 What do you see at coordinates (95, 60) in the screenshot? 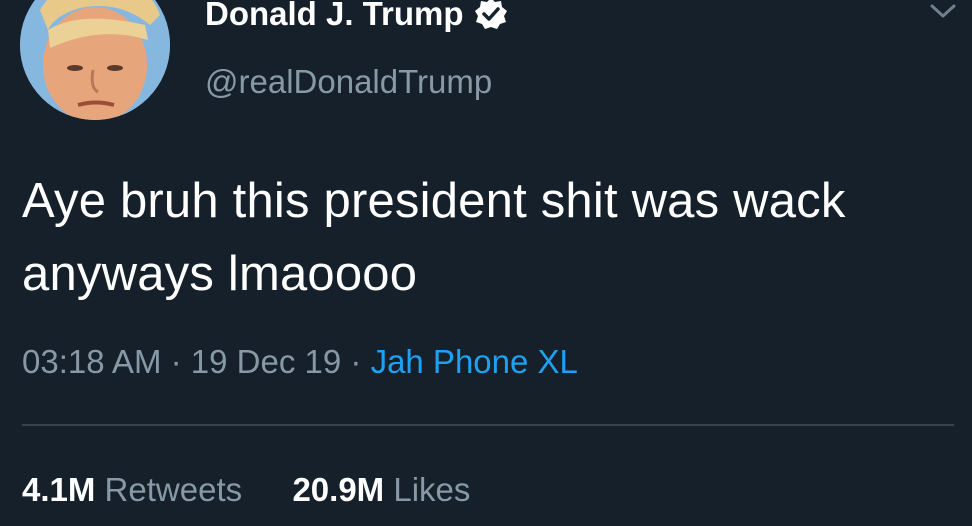
I see `avatar` at bounding box center [95, 60].